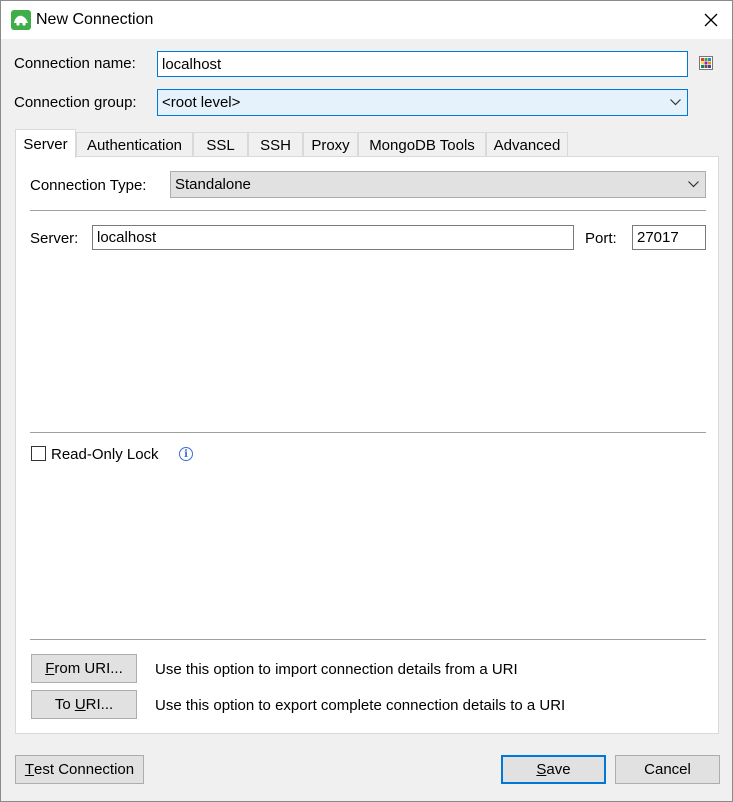  I want to click on tab-label: MongoDB Tools, so click(422, 145).